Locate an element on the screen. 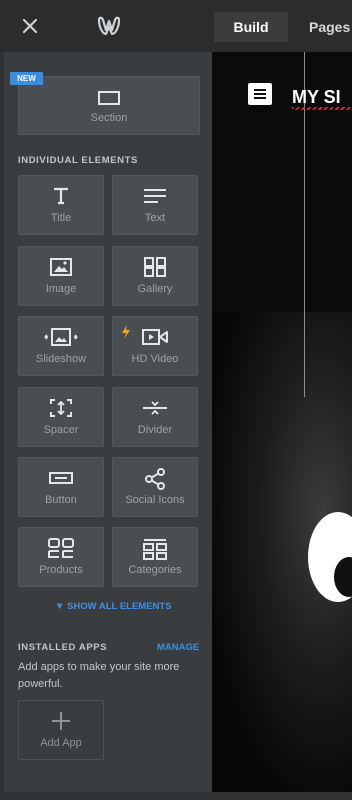 This screenshot has width=352, height=800. weebly-logo-icon is located at coordinates (109, 26).